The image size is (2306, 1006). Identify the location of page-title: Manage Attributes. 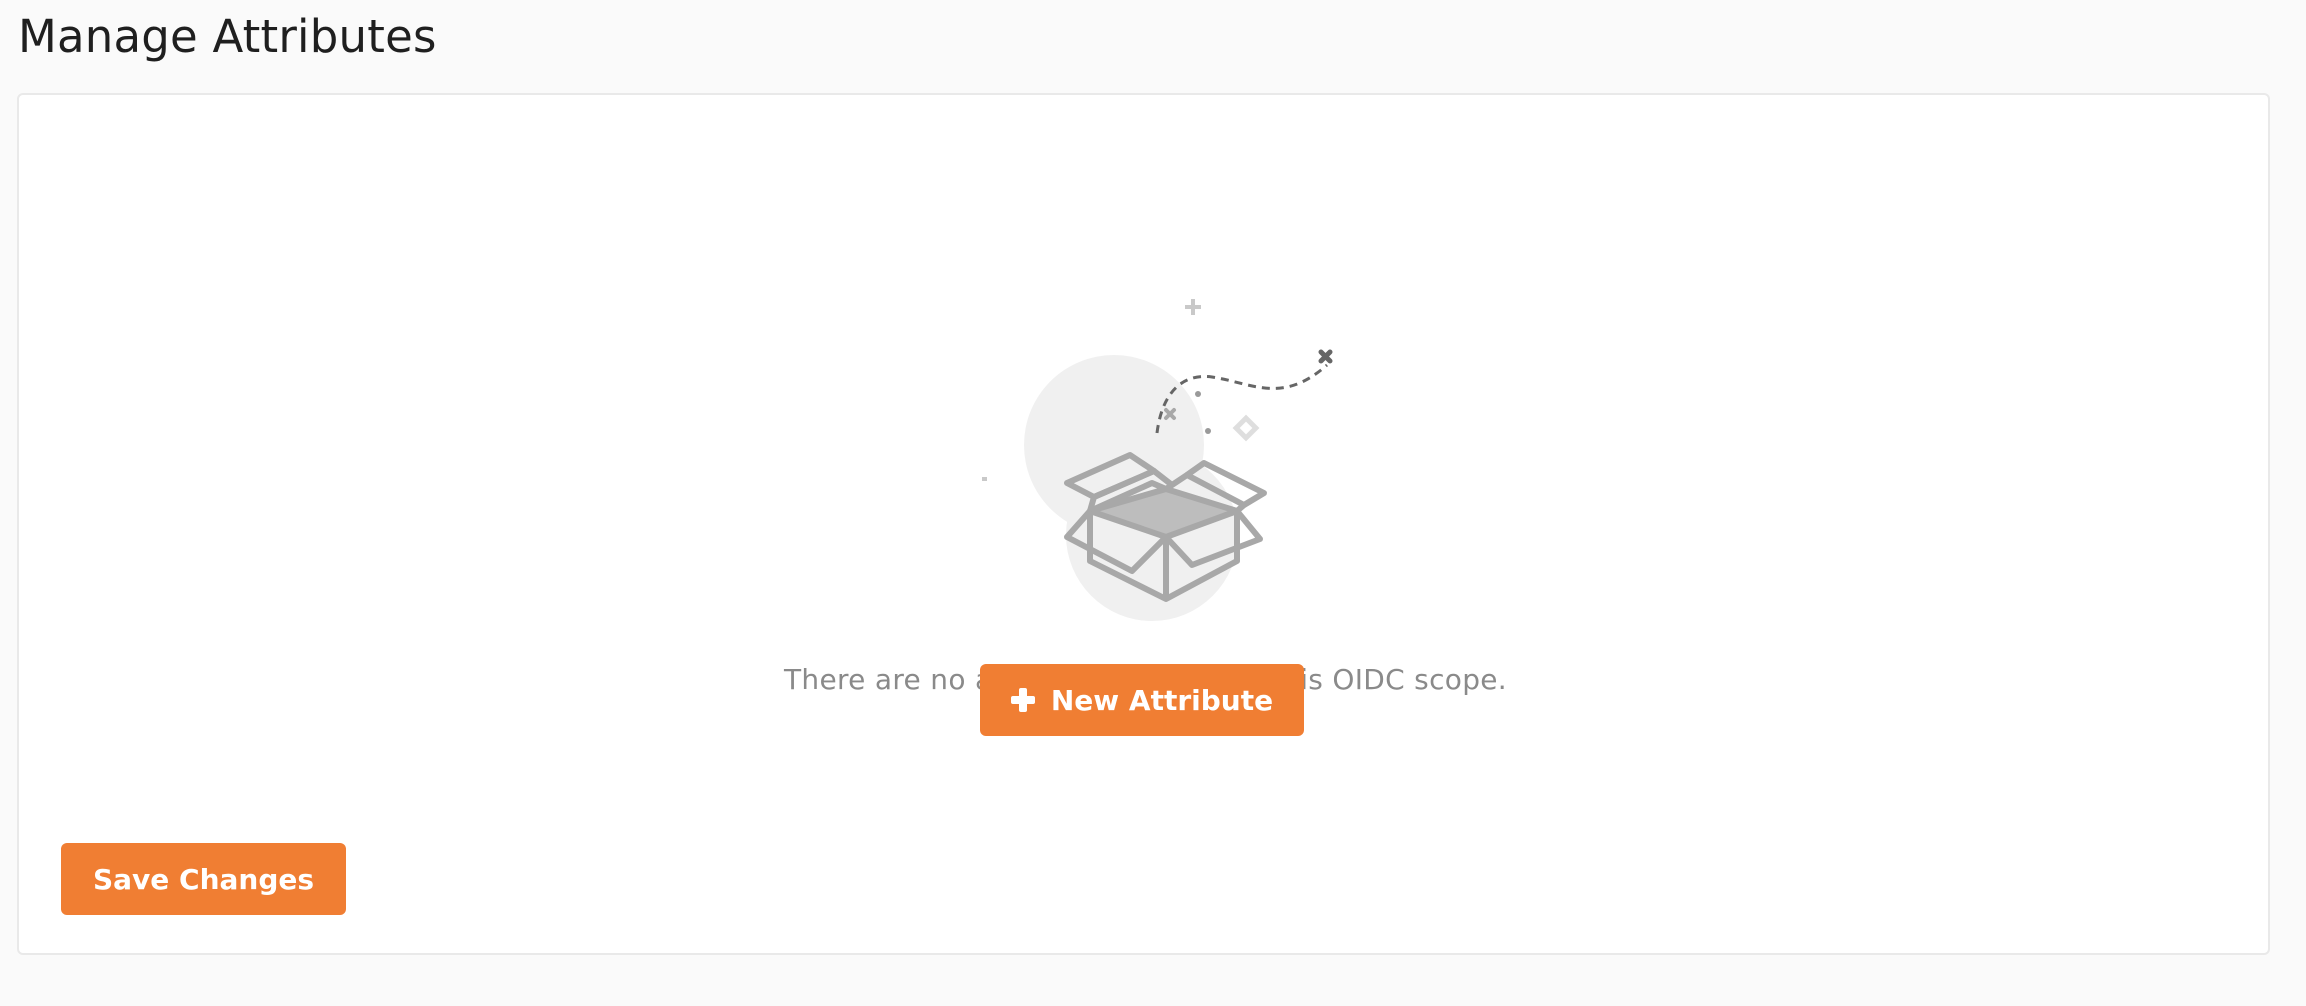
(227, 36).